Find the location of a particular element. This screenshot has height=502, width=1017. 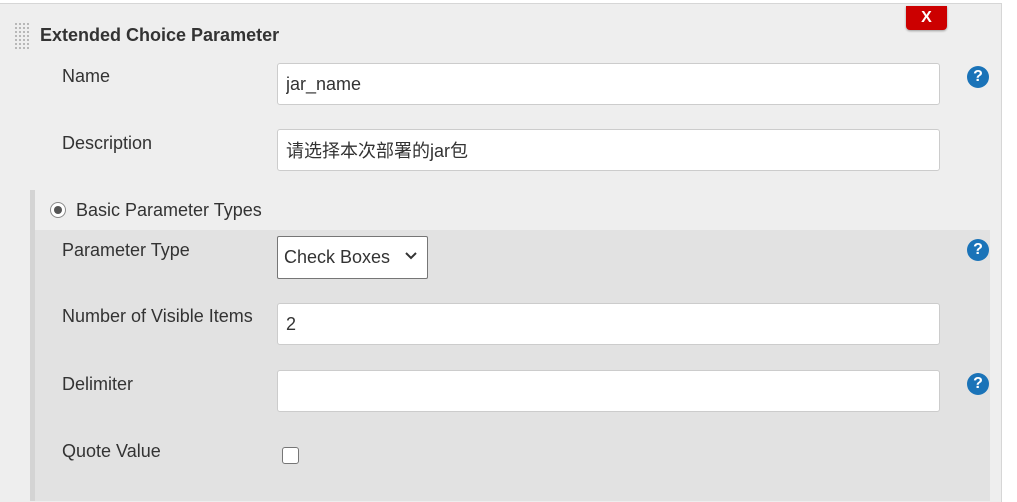

quote-value-label: Quote Value is located at coordinates (111, 451).